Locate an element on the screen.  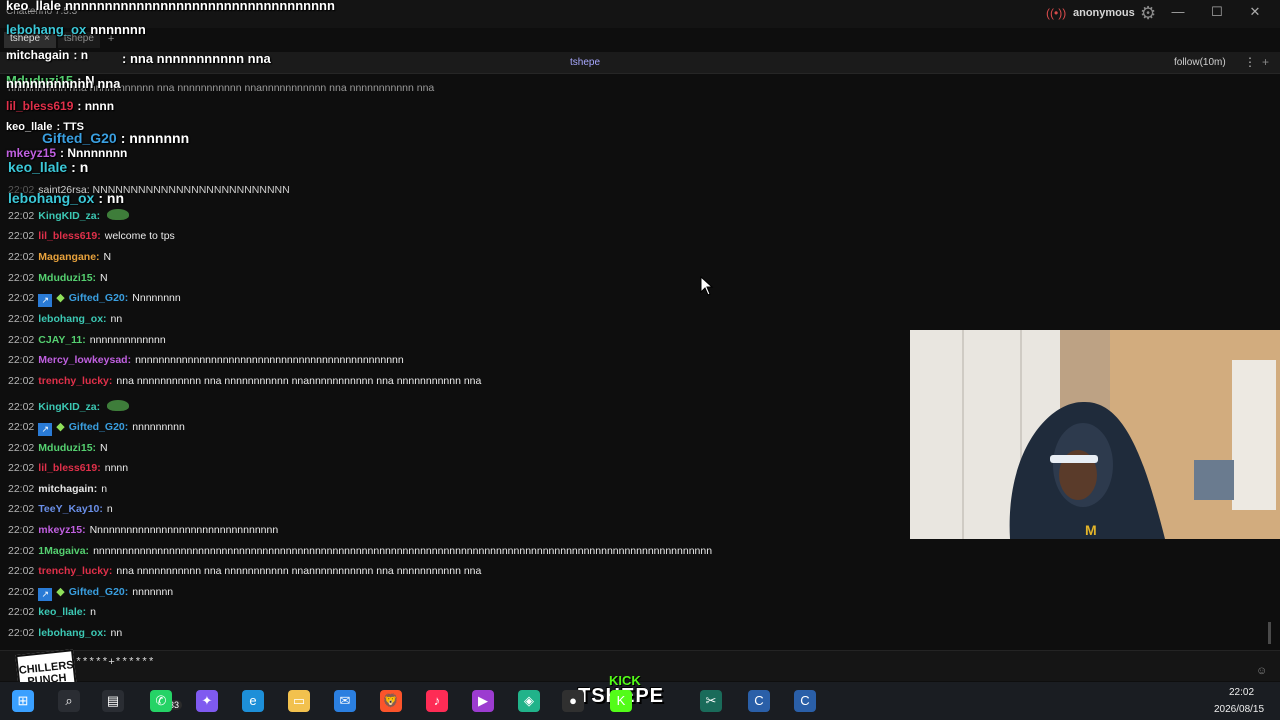
chat-message: 22:02 keo_llale: n is located at coordinates (52, 612).